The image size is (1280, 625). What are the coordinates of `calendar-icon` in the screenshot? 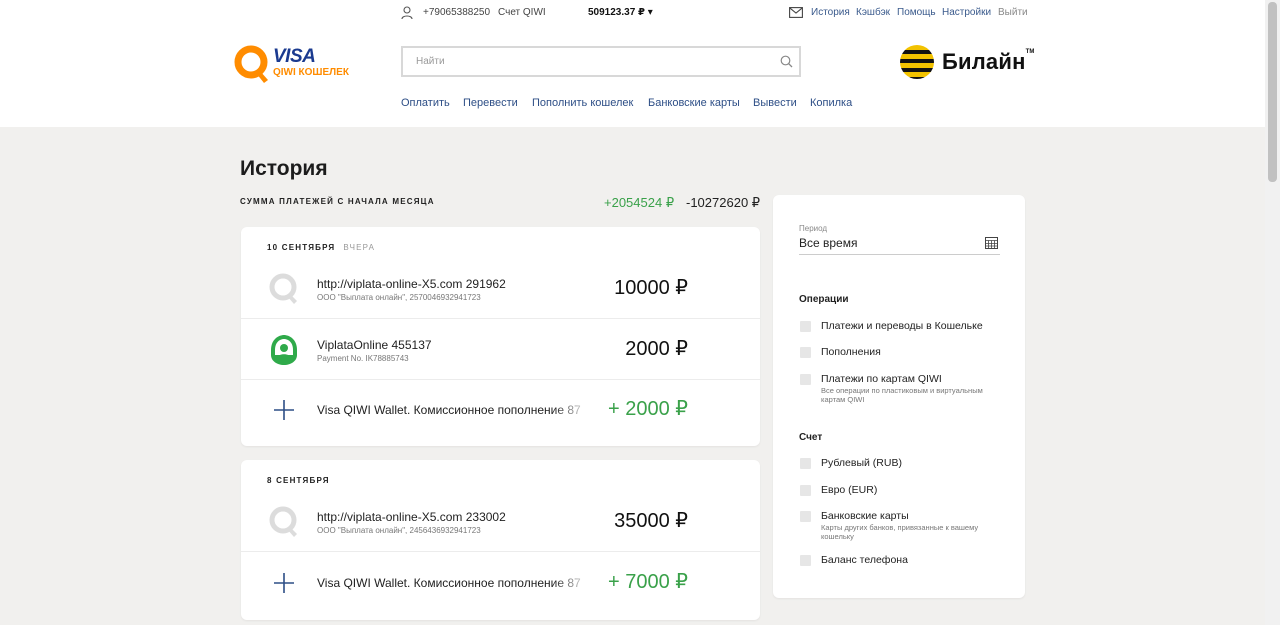 It's located at (991, 243).